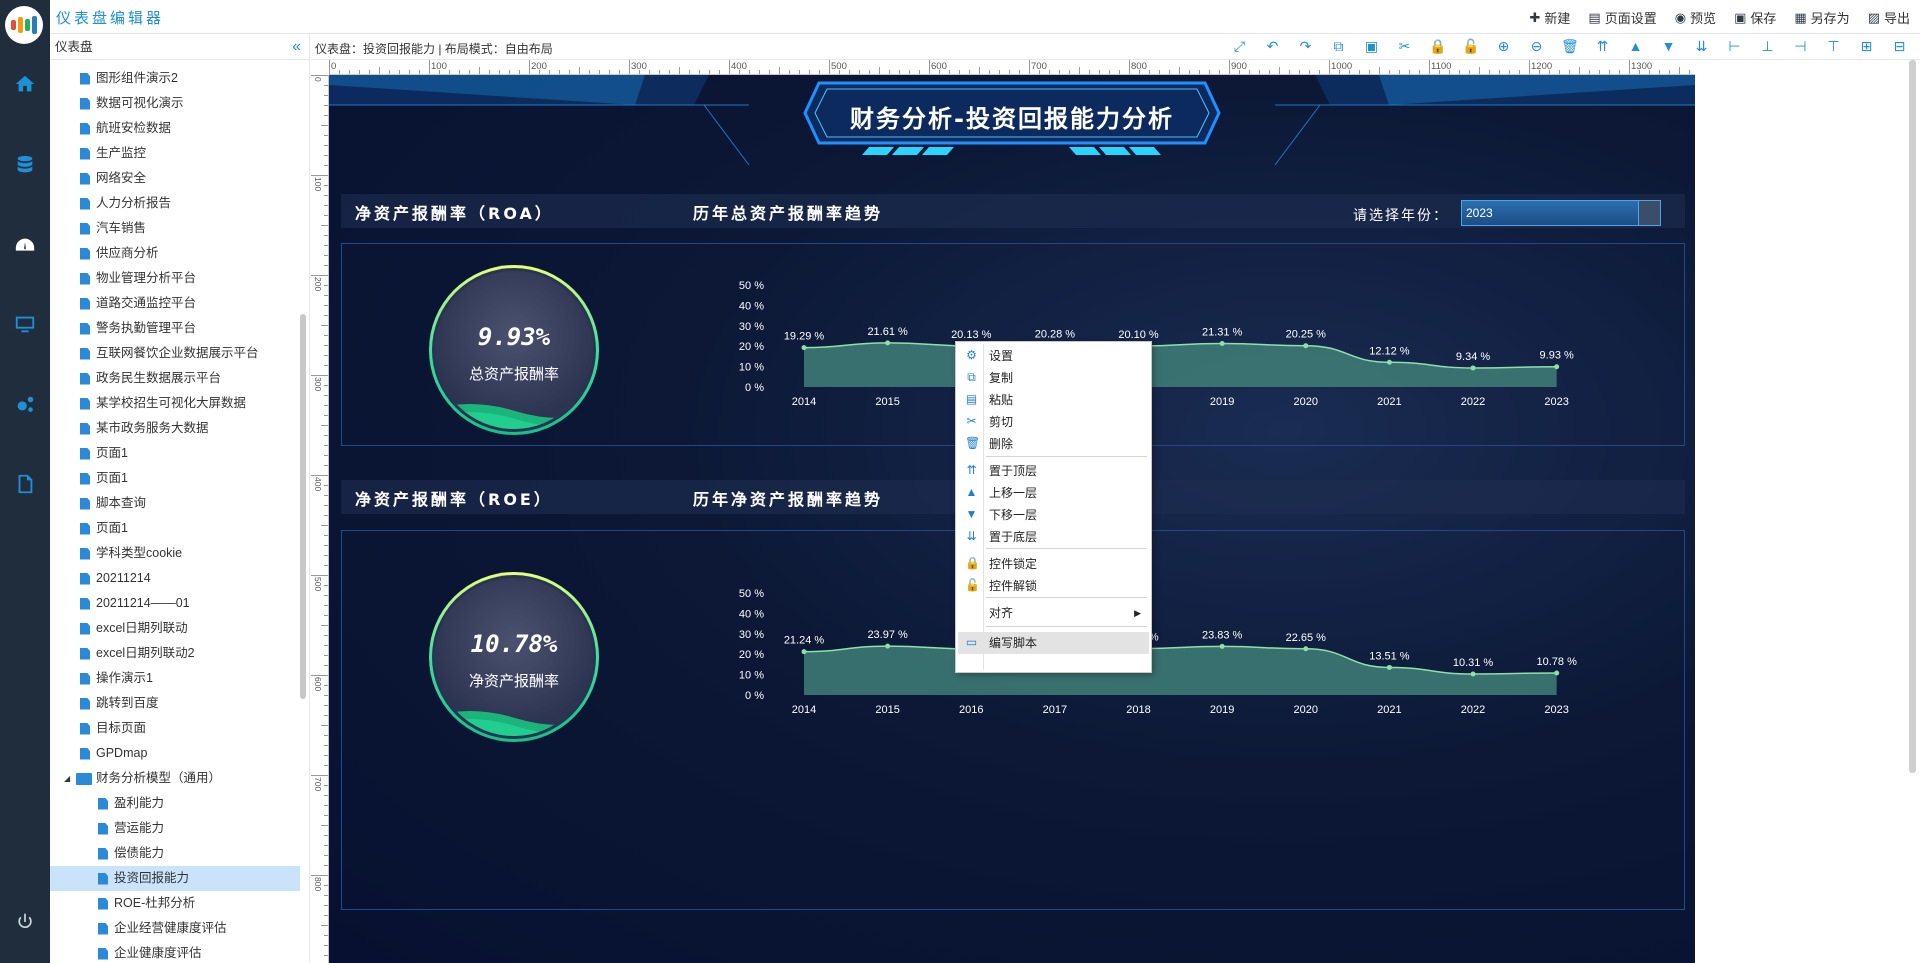 This screenshot has width=1920, height=963. I want to click on unlock-icon: 🔓, so click(1470, 46).